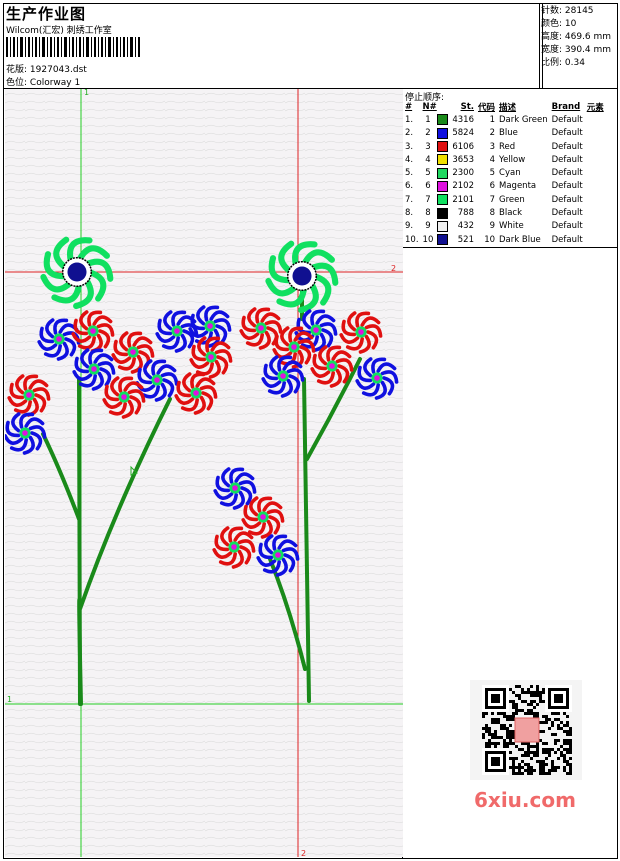 This screenshot has width=620, height=861. I want to click on design-width: 宽度: 390.4 mm, so click(576, 50).